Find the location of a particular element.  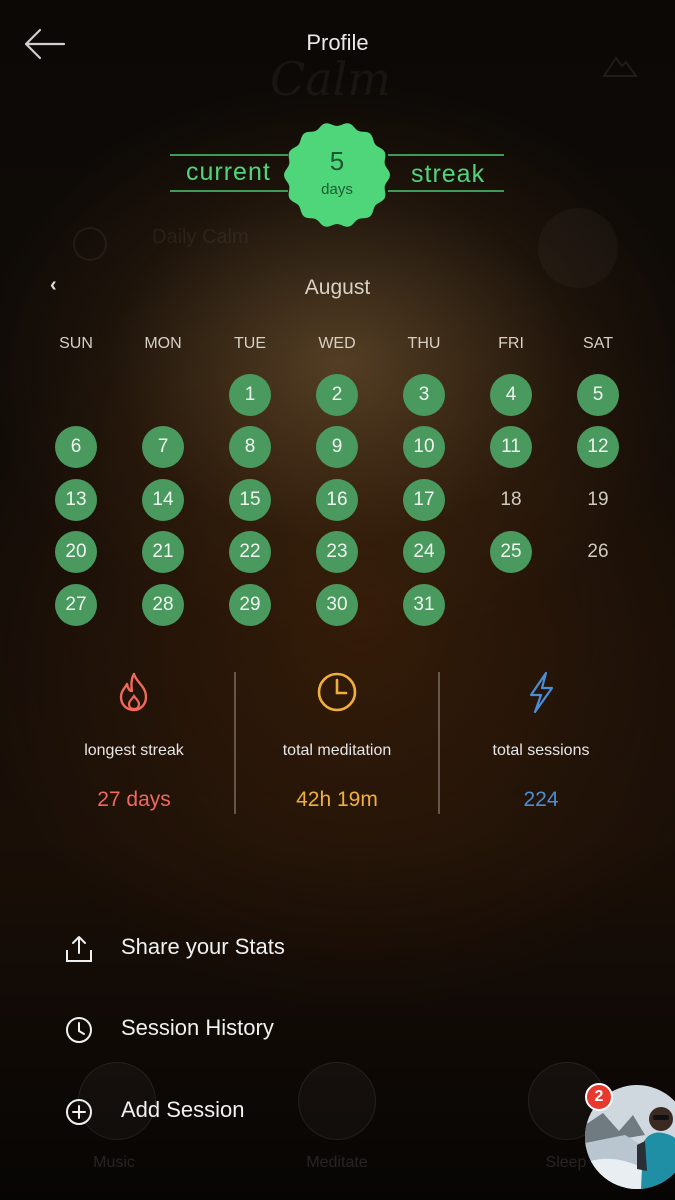

mountain-icon is located at coordinates (620, 66).